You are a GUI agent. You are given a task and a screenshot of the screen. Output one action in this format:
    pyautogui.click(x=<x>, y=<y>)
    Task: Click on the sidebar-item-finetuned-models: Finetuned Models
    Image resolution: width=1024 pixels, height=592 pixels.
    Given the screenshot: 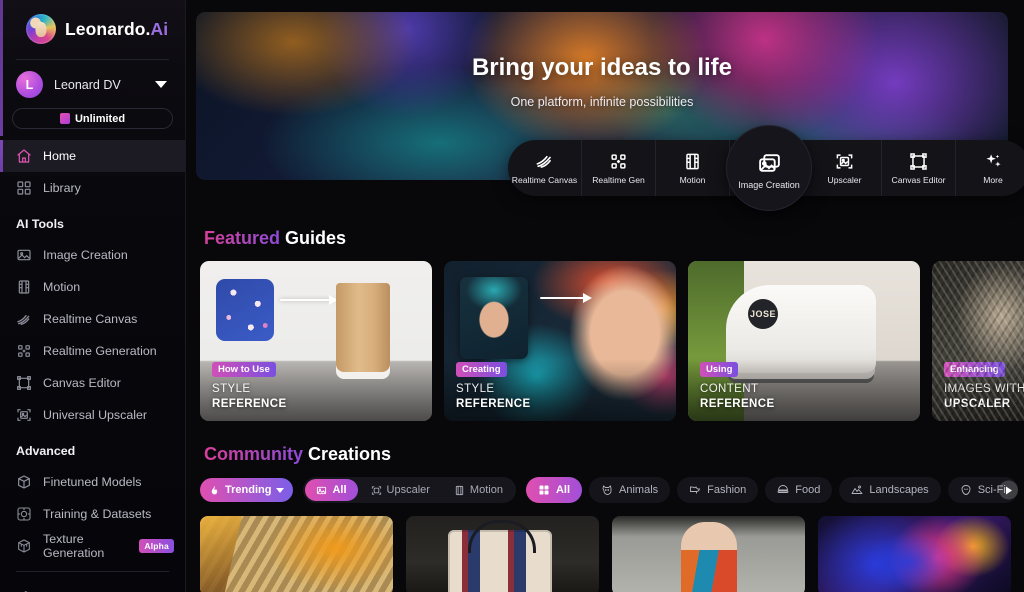 What is the action you would take?
    pyautogui.click(x=92, y=482)
    